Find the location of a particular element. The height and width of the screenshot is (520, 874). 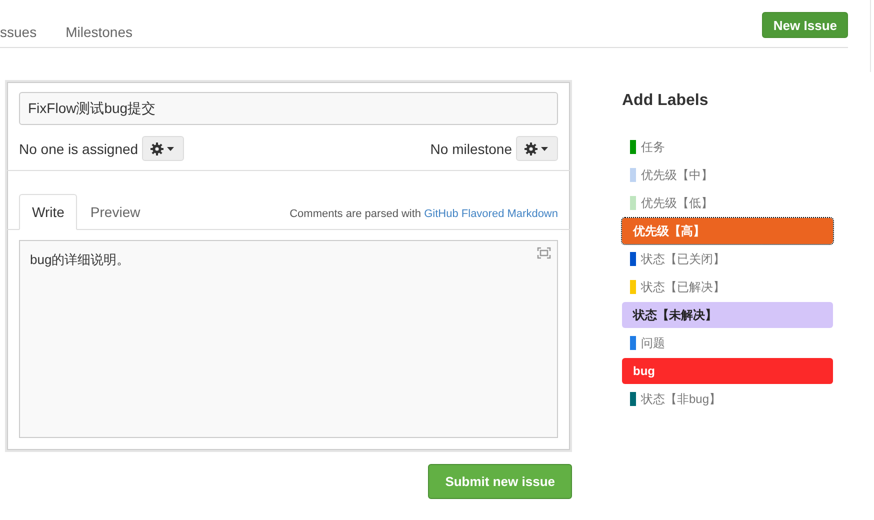

new-issue-button: New Issue is located at coordinates (805, 25).